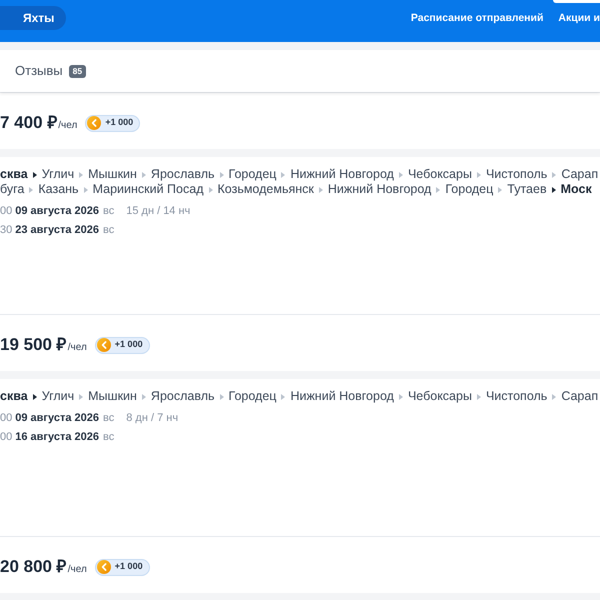  What do you see at coordinates (38, 18) in the screenshot?
I see `nav-tab: Яхты` at bounding box center [38, 18].